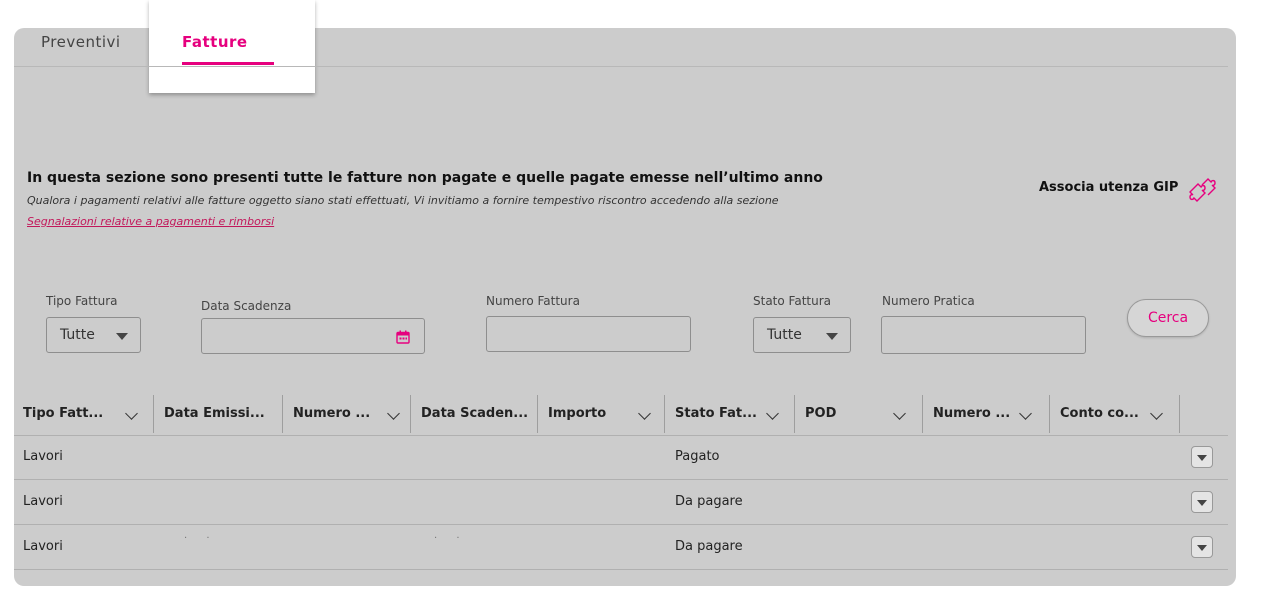 The height and width of the screenshot is (590, 1270). Describe the element at coordinates (533, 301) in the screenshot. I see `numero-fattura-label: Numero Fattura` at that location.